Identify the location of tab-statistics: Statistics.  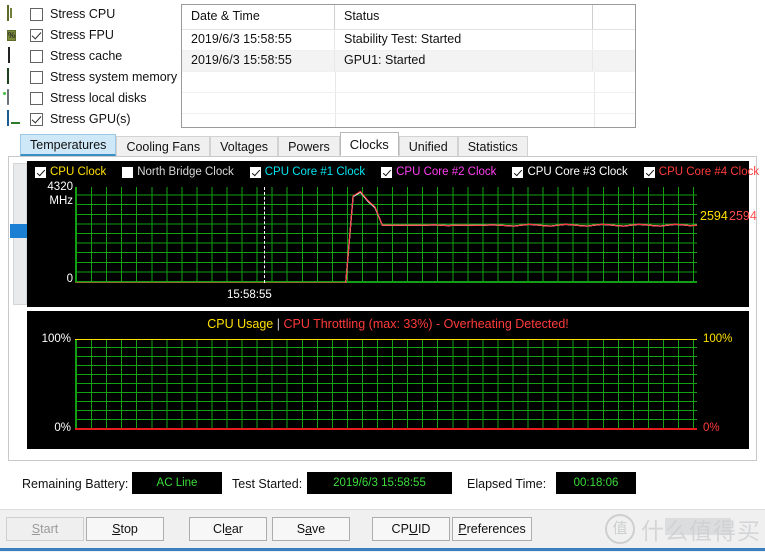
(492, 146).